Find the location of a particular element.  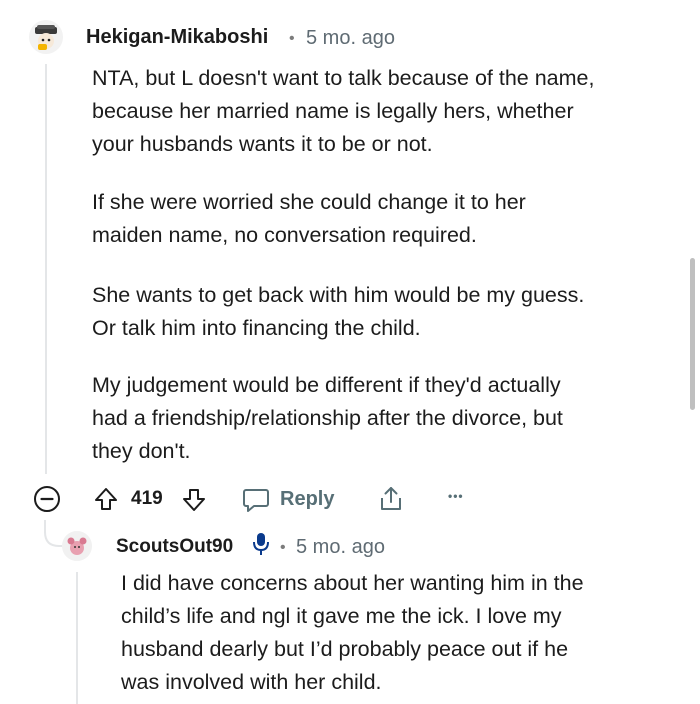

ellipsis-icon: ••• is located at coordinates (456, 496).